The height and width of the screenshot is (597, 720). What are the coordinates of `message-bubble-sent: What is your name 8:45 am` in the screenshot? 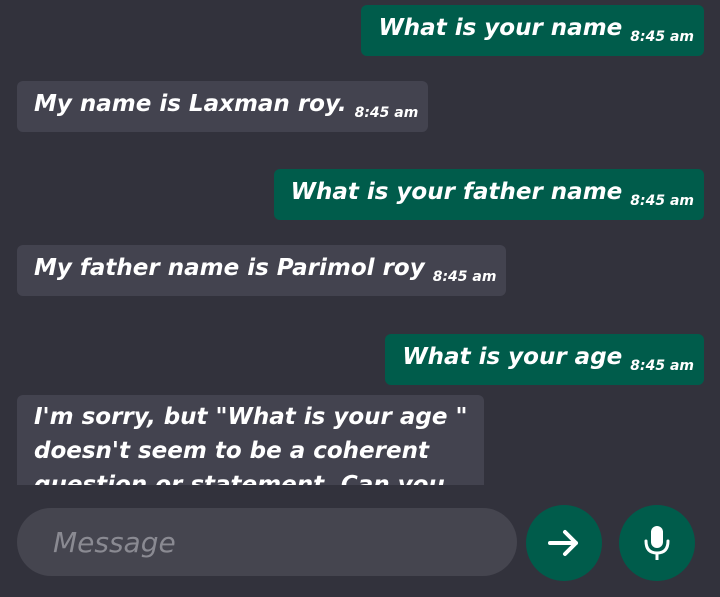 It's located at (532, 30).